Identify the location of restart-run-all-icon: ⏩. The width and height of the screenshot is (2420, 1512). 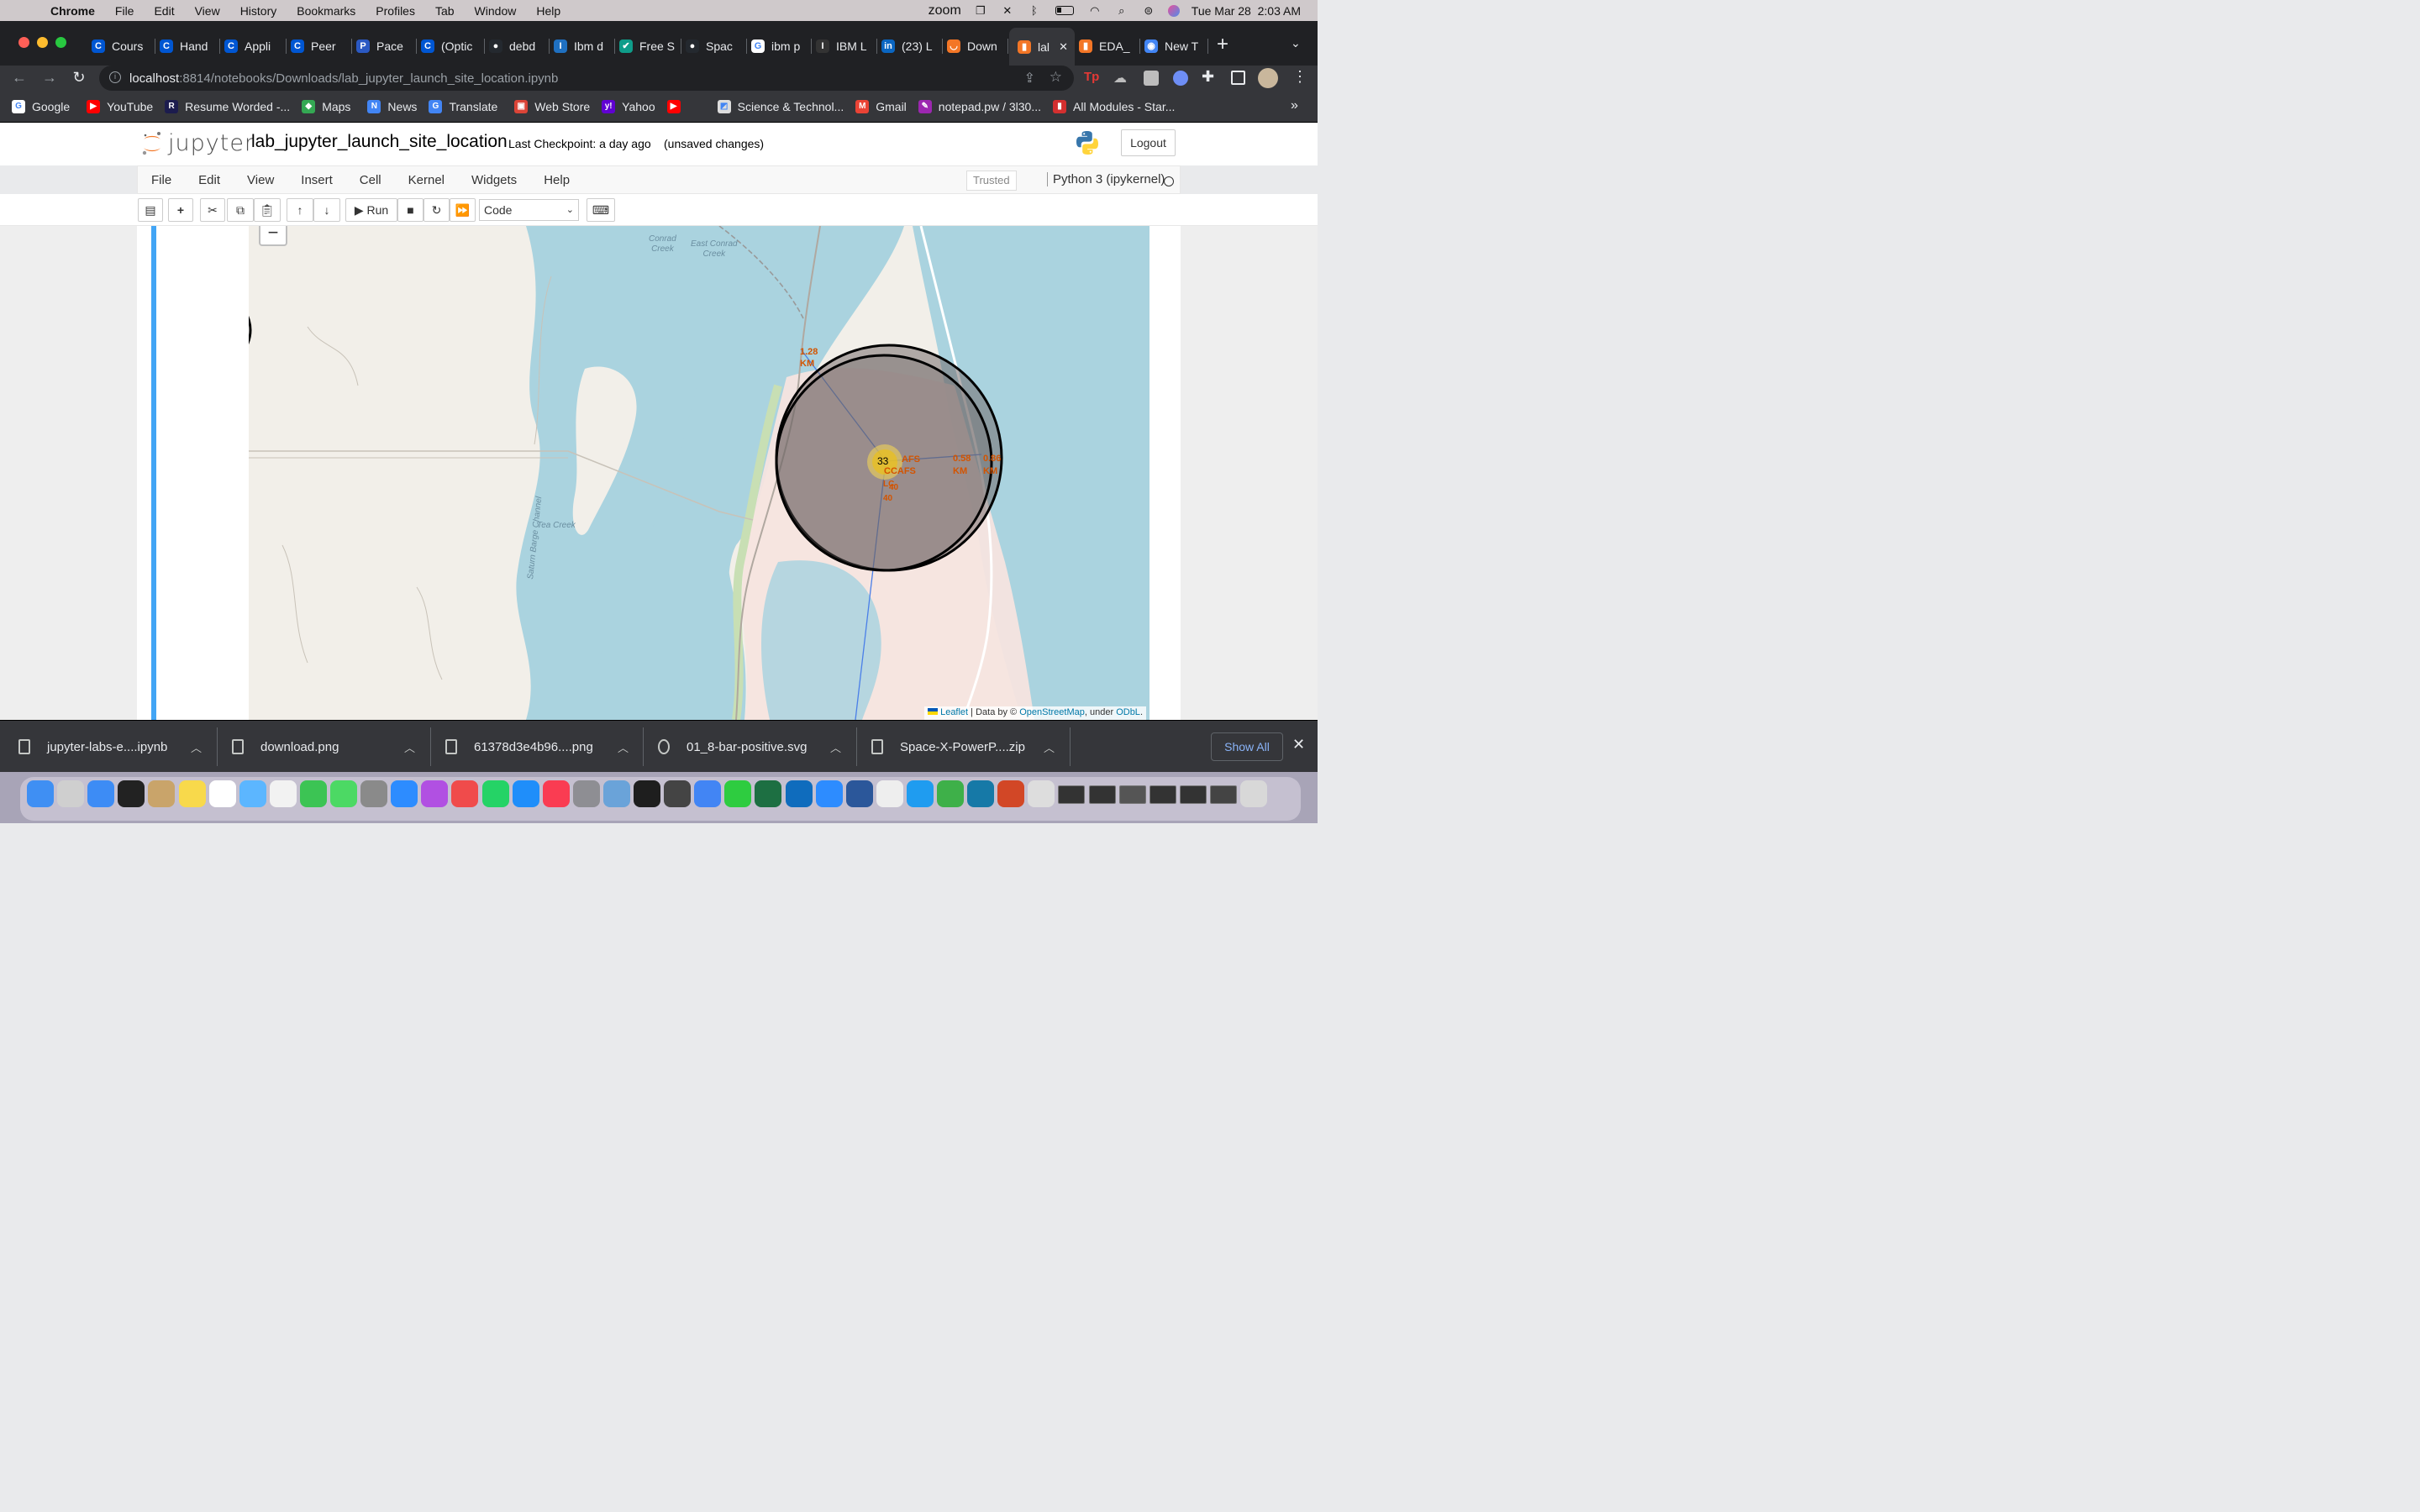
(463, 210).